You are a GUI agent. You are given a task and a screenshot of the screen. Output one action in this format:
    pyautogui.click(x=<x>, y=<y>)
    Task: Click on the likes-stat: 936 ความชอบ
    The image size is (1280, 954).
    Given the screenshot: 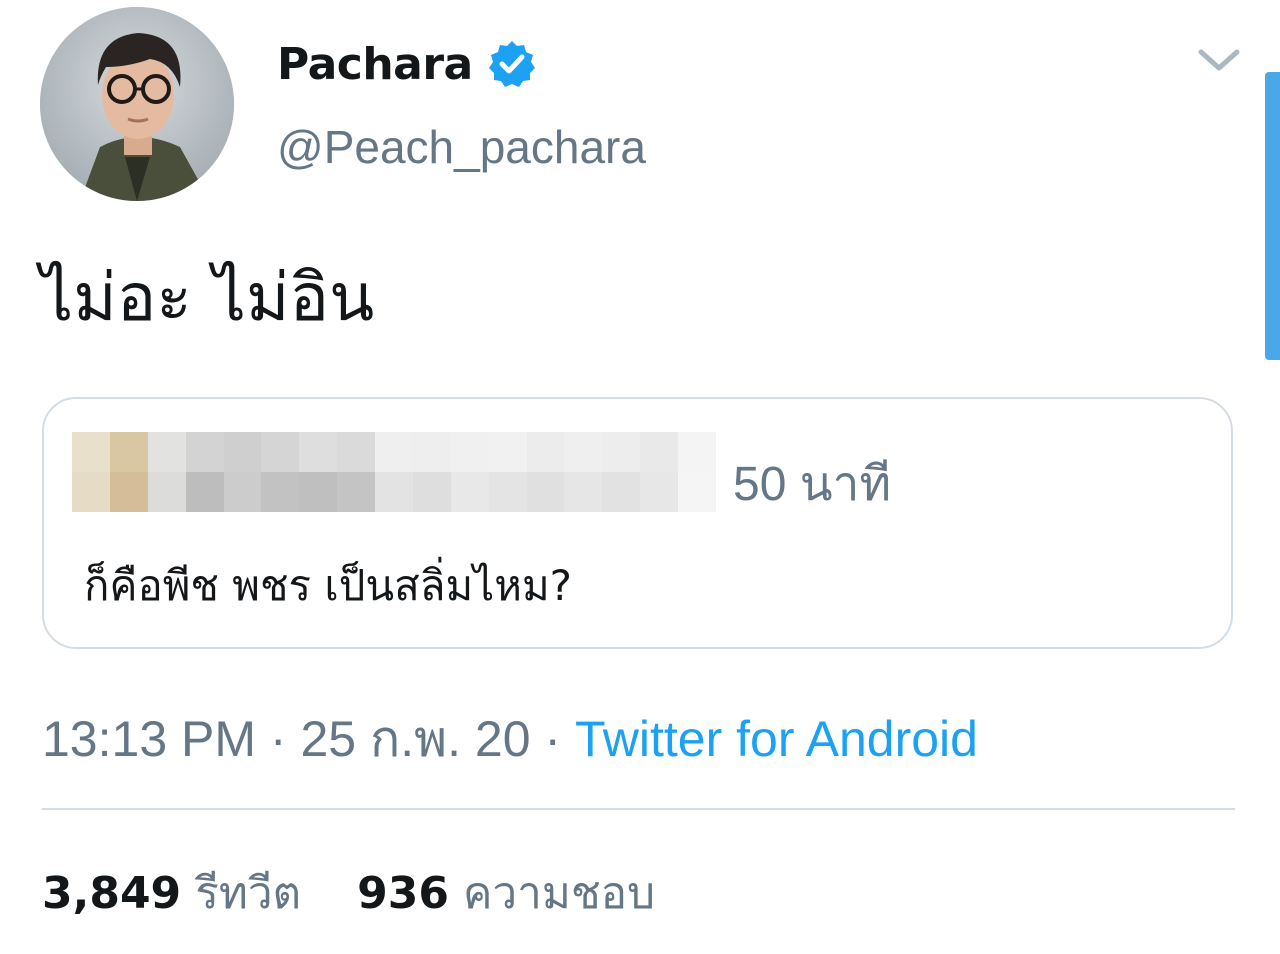 What is the action you would take?
    pyautogui.click(x=506, y=893)
    